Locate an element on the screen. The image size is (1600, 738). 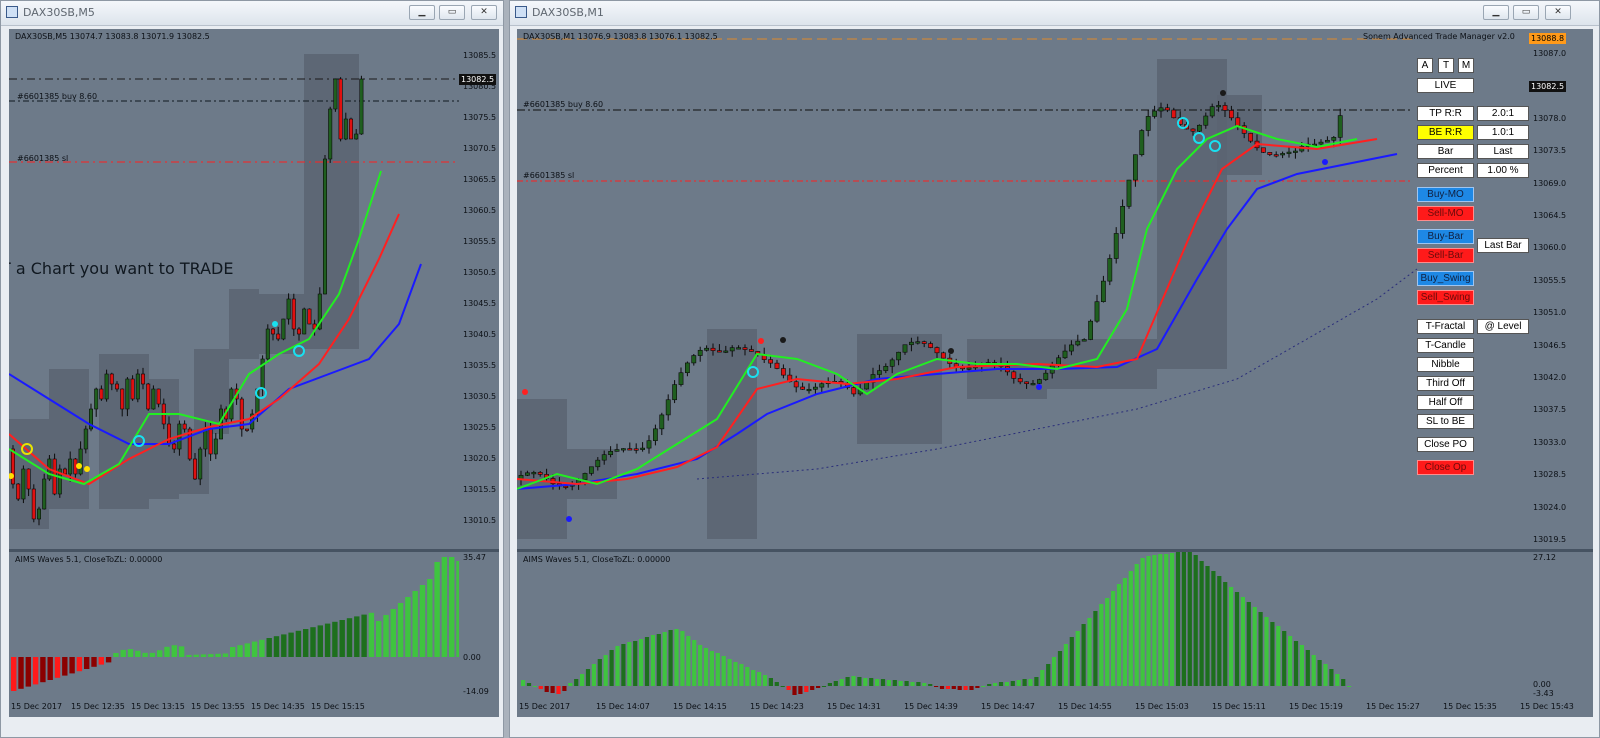
last-button: Last is located at coordinates (1503, 151).